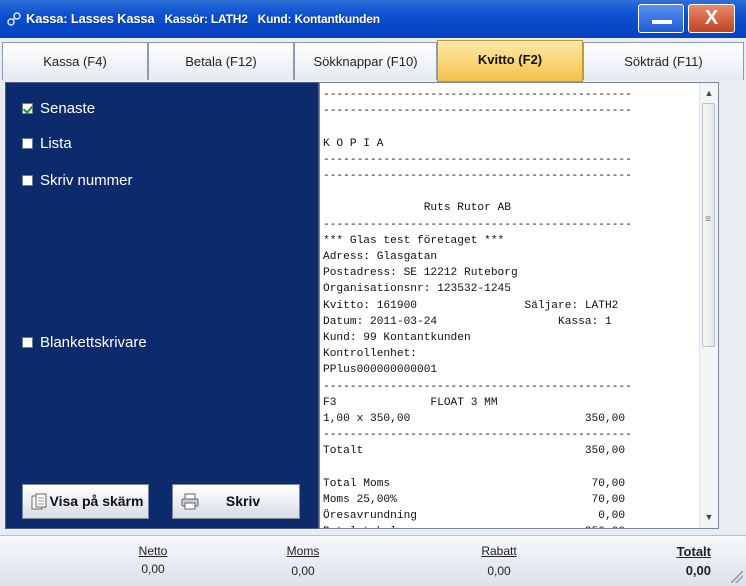 The height and width of the screenshot is (586, 746). I want to click on option-skriv-nummer: Skriv nummer, so click(77, 181).